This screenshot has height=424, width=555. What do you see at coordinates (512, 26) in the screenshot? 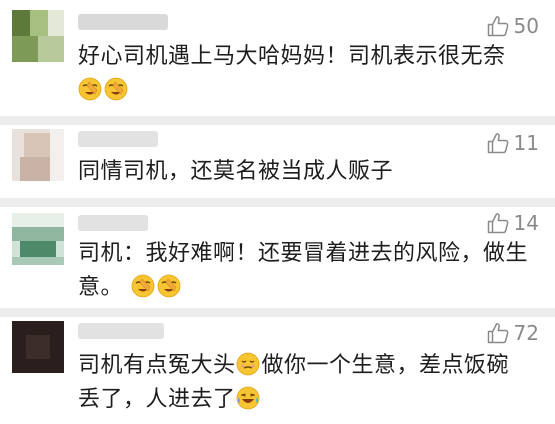
I see `like-button: 50` at bounding box center [512, 26].